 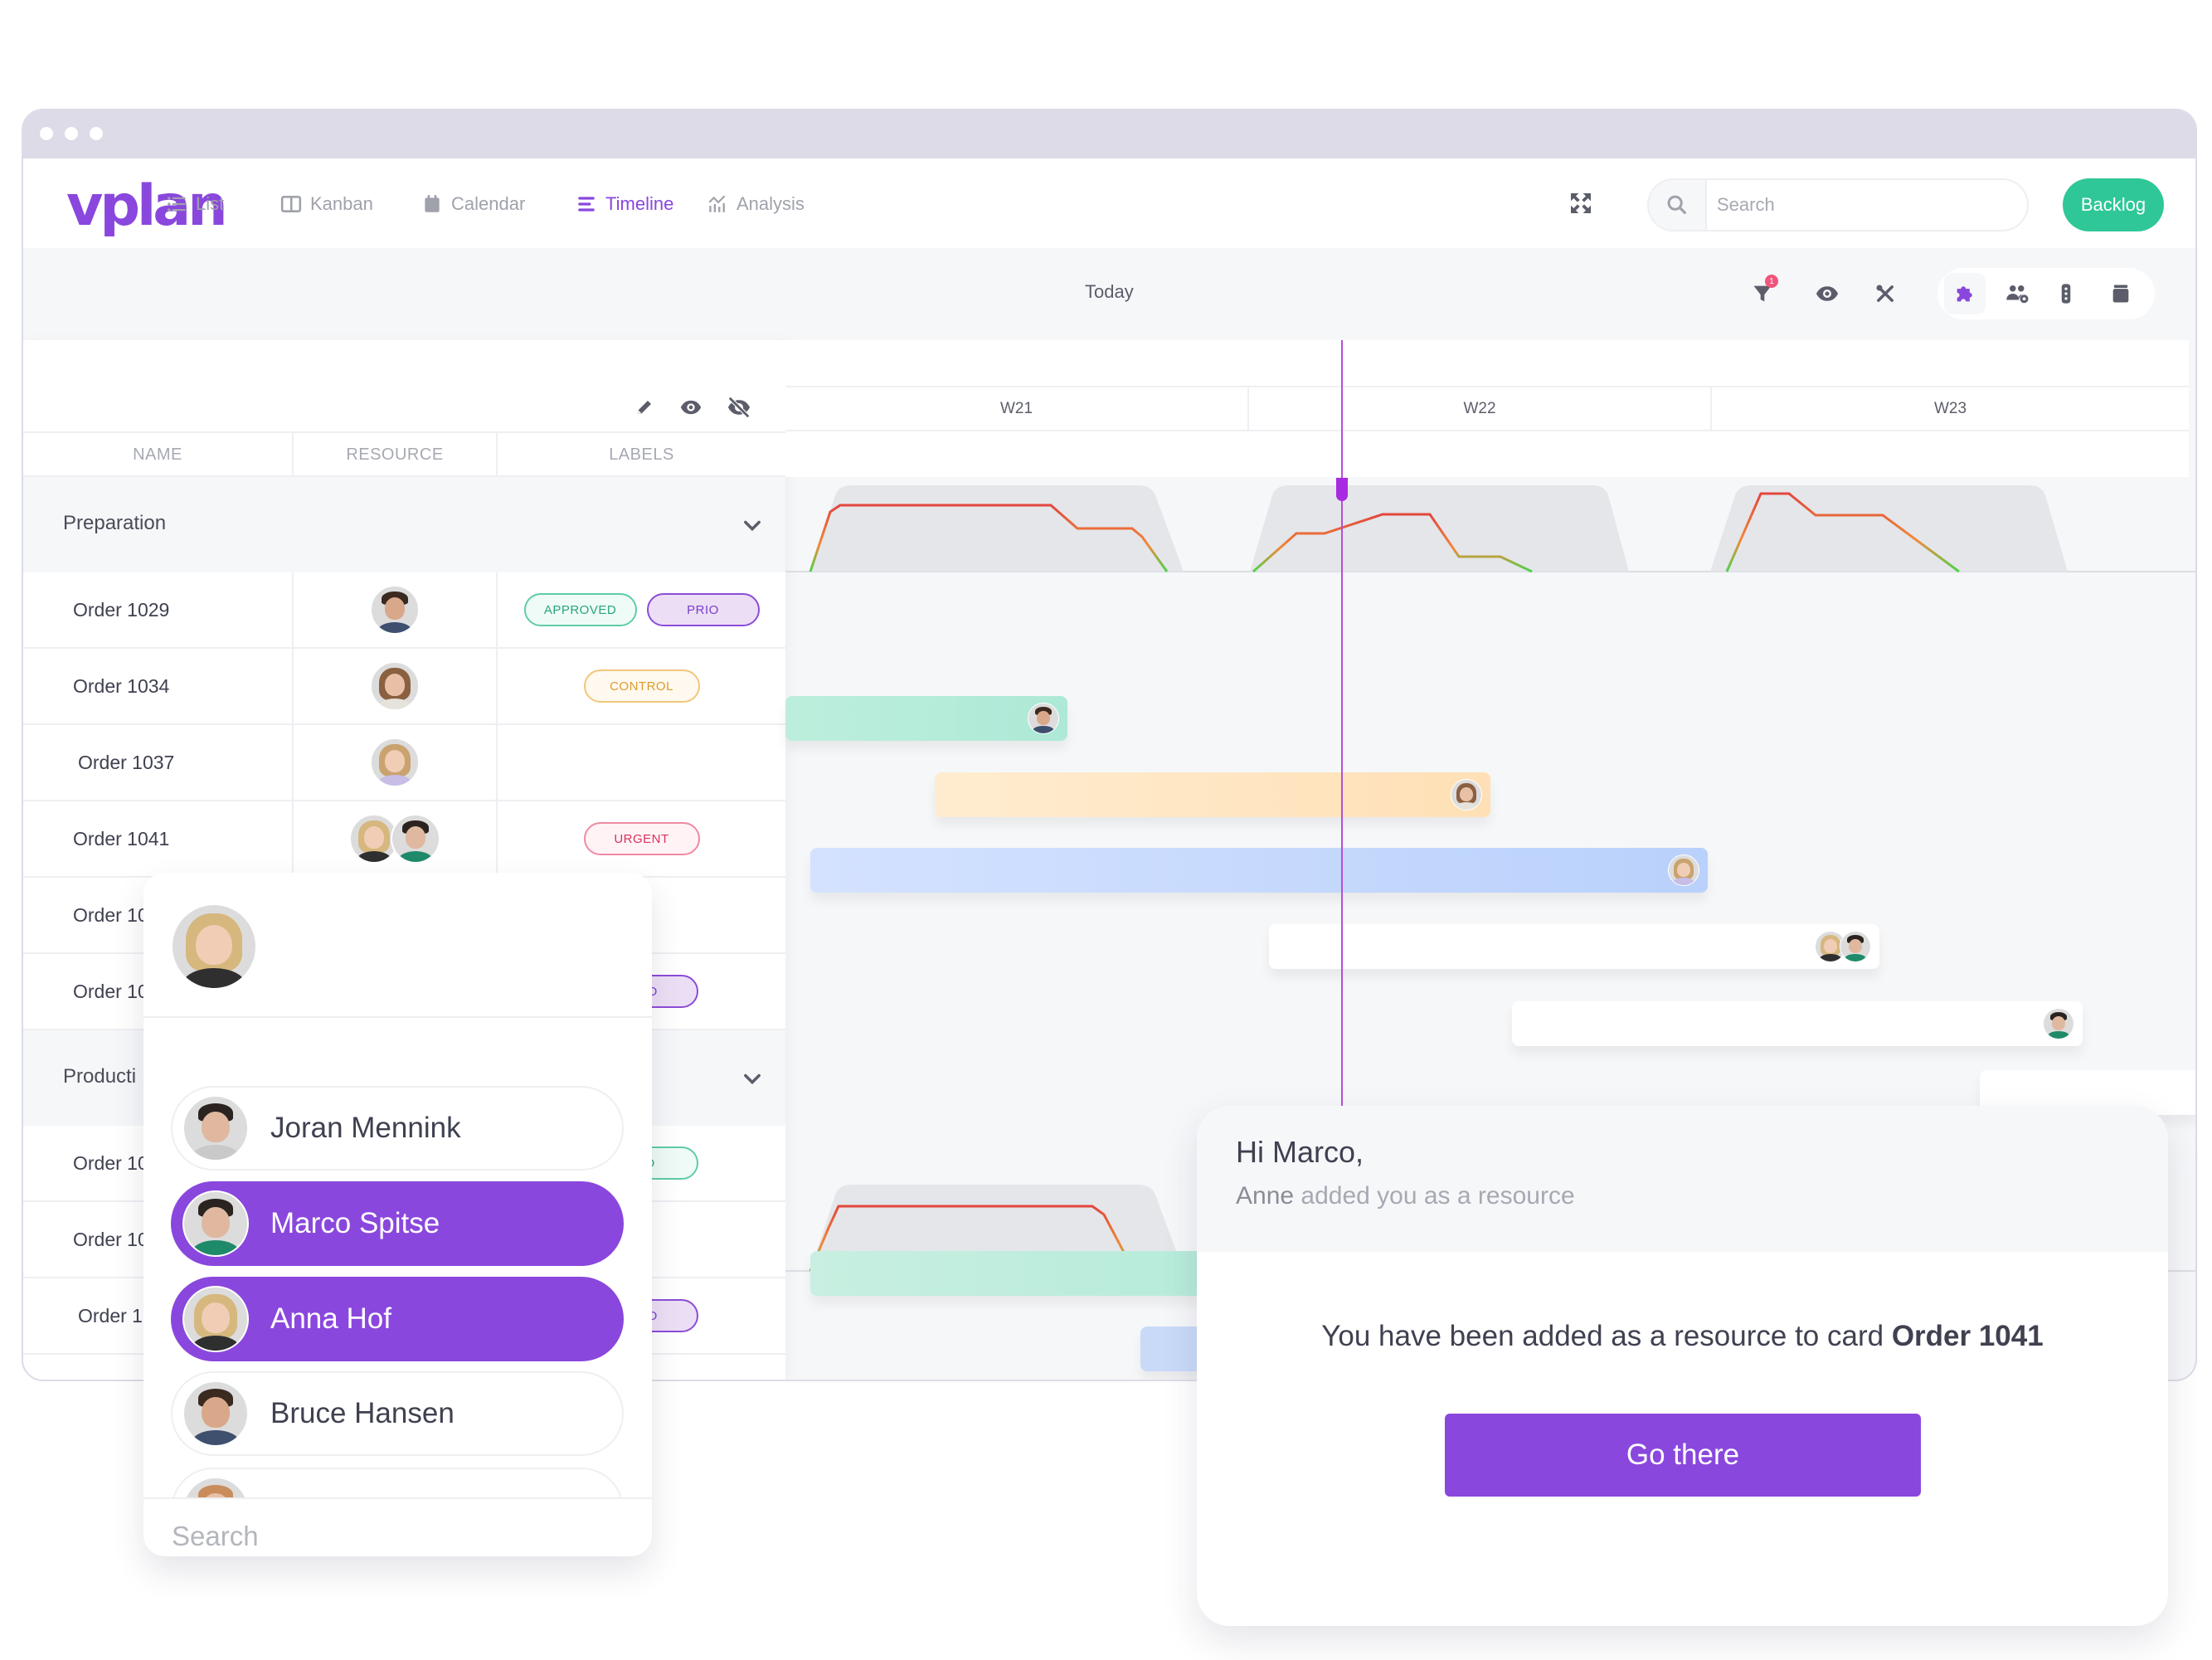 What do you see at coordinates (404, 524) in the screenshot?
I see `group-preparation: Preparation` at bounding box center [404, 524].